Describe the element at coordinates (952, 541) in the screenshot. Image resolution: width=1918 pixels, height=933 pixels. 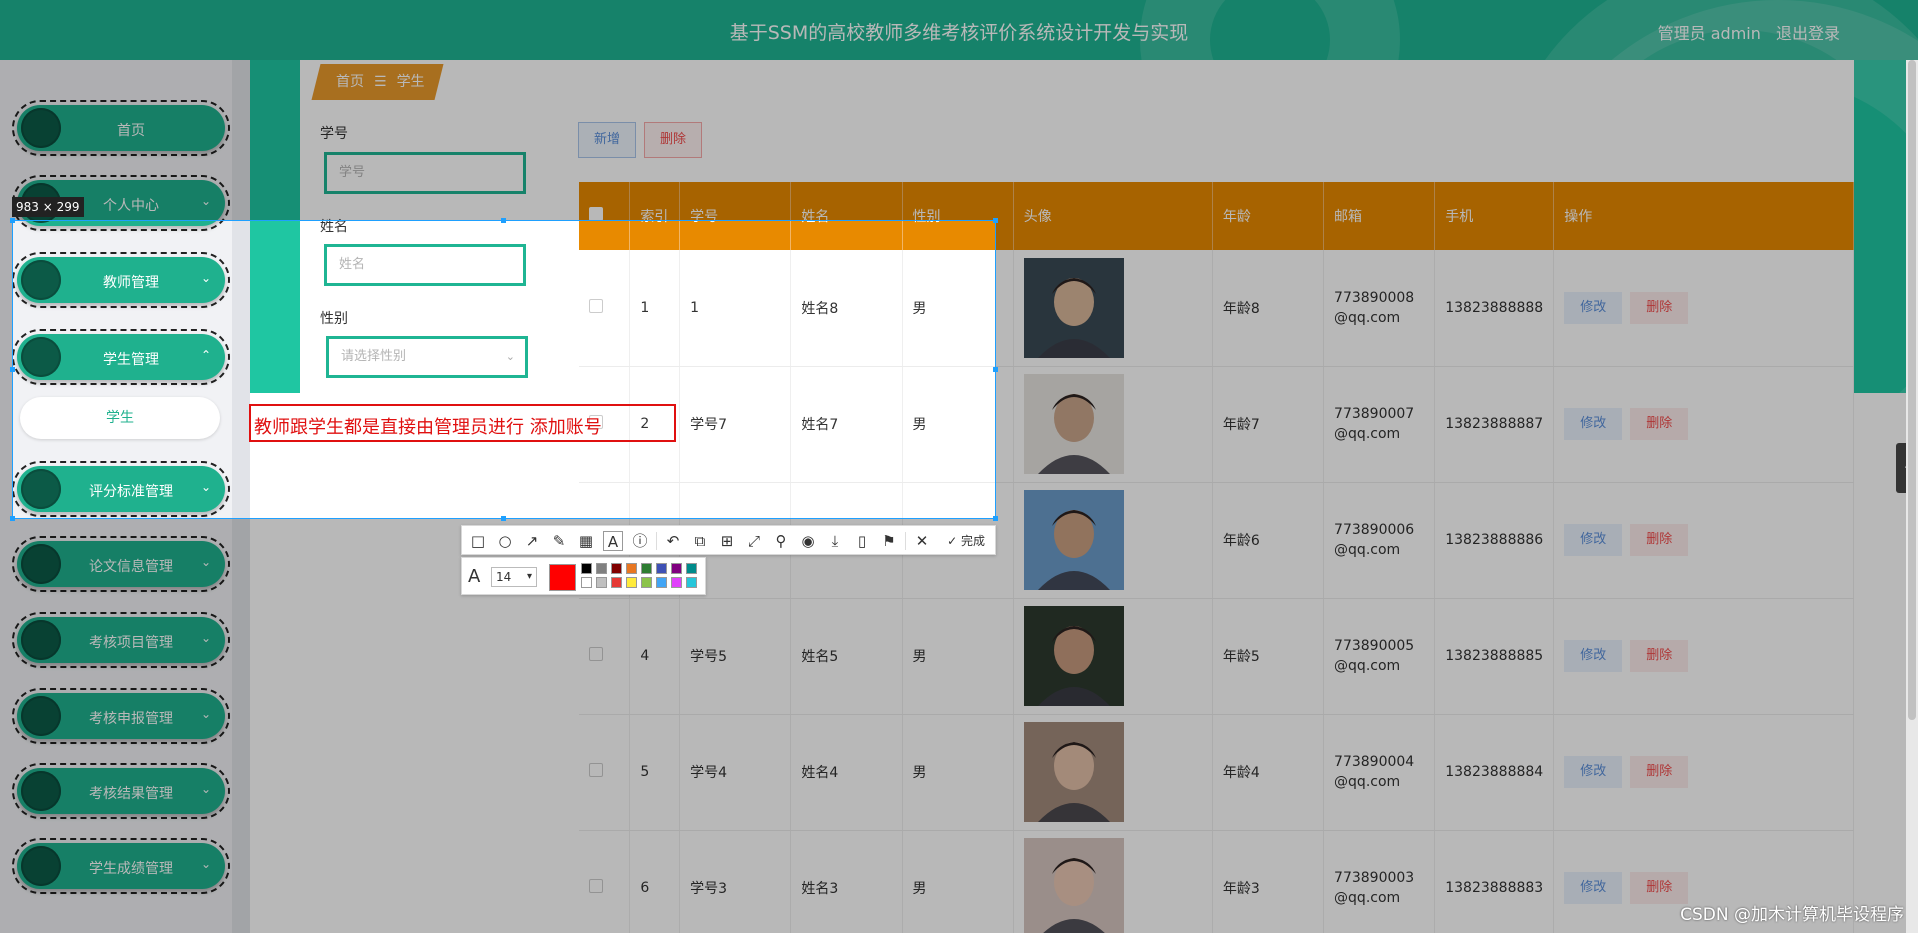
I see `check-icon: ✓` at that location.